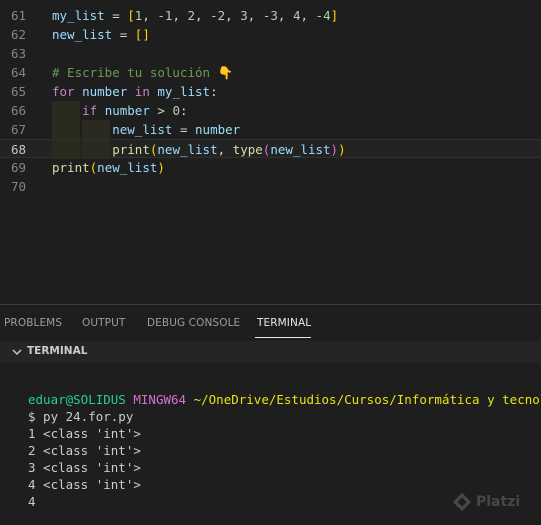  Describe the element at coordinates (462, 502) in the screenshot. I see `platzi-logo-icon` at that location.